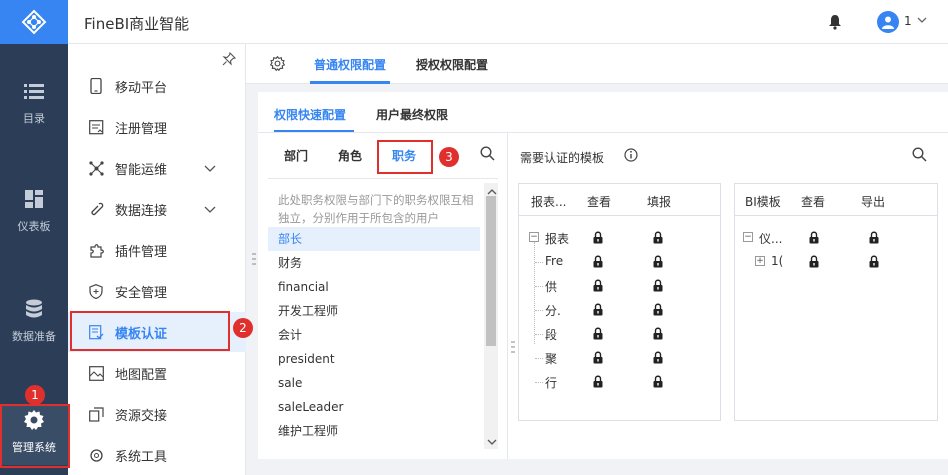 The height and width of the screenshot is (475, 948). Describe the element at coordinates (888, 22) in the screenshot. I see `avatar` at that location.